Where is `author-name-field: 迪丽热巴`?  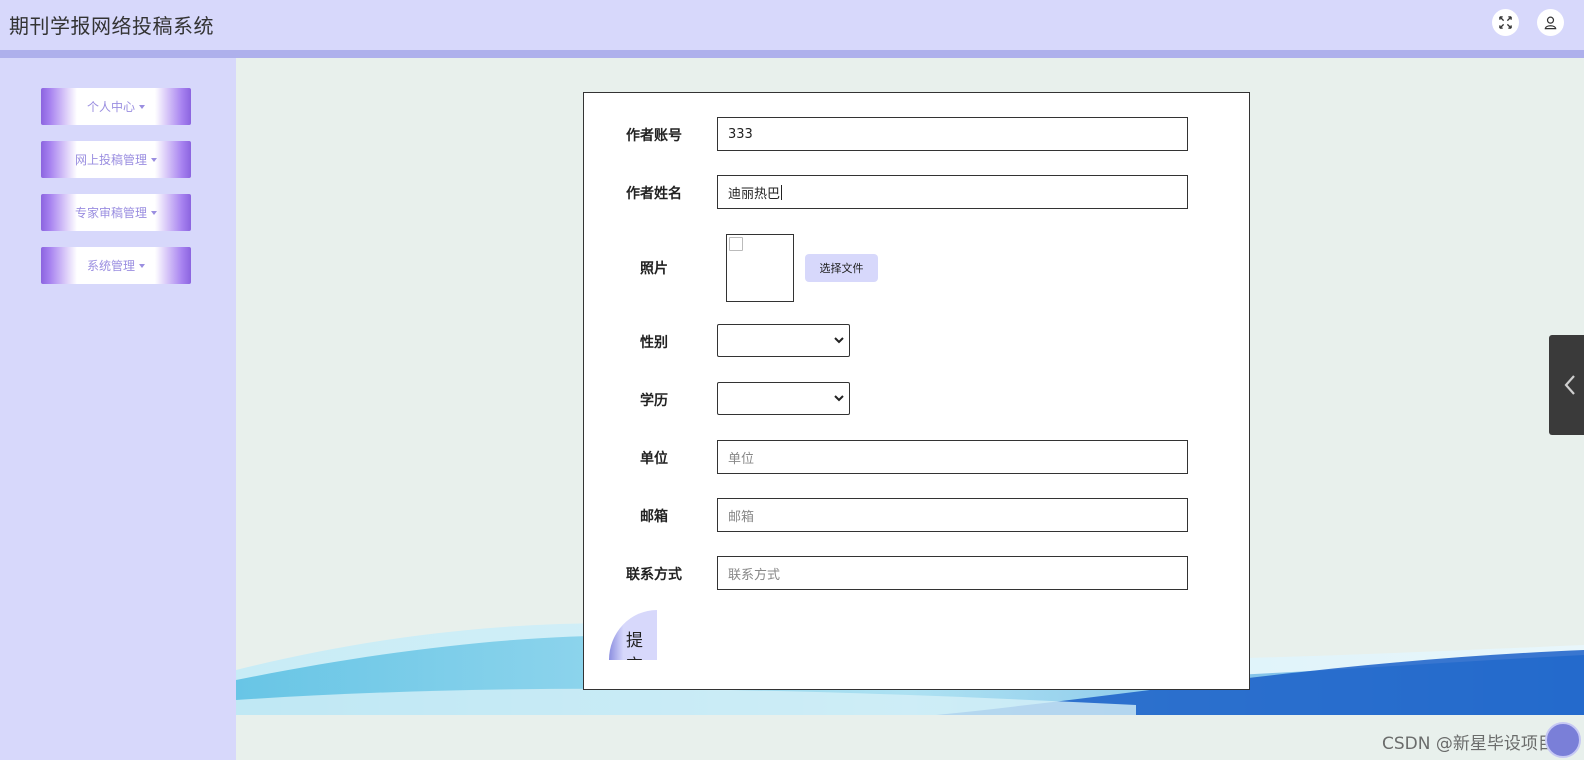
author-name-field: 迪丽热巴 is located at coordinates (952, 192).